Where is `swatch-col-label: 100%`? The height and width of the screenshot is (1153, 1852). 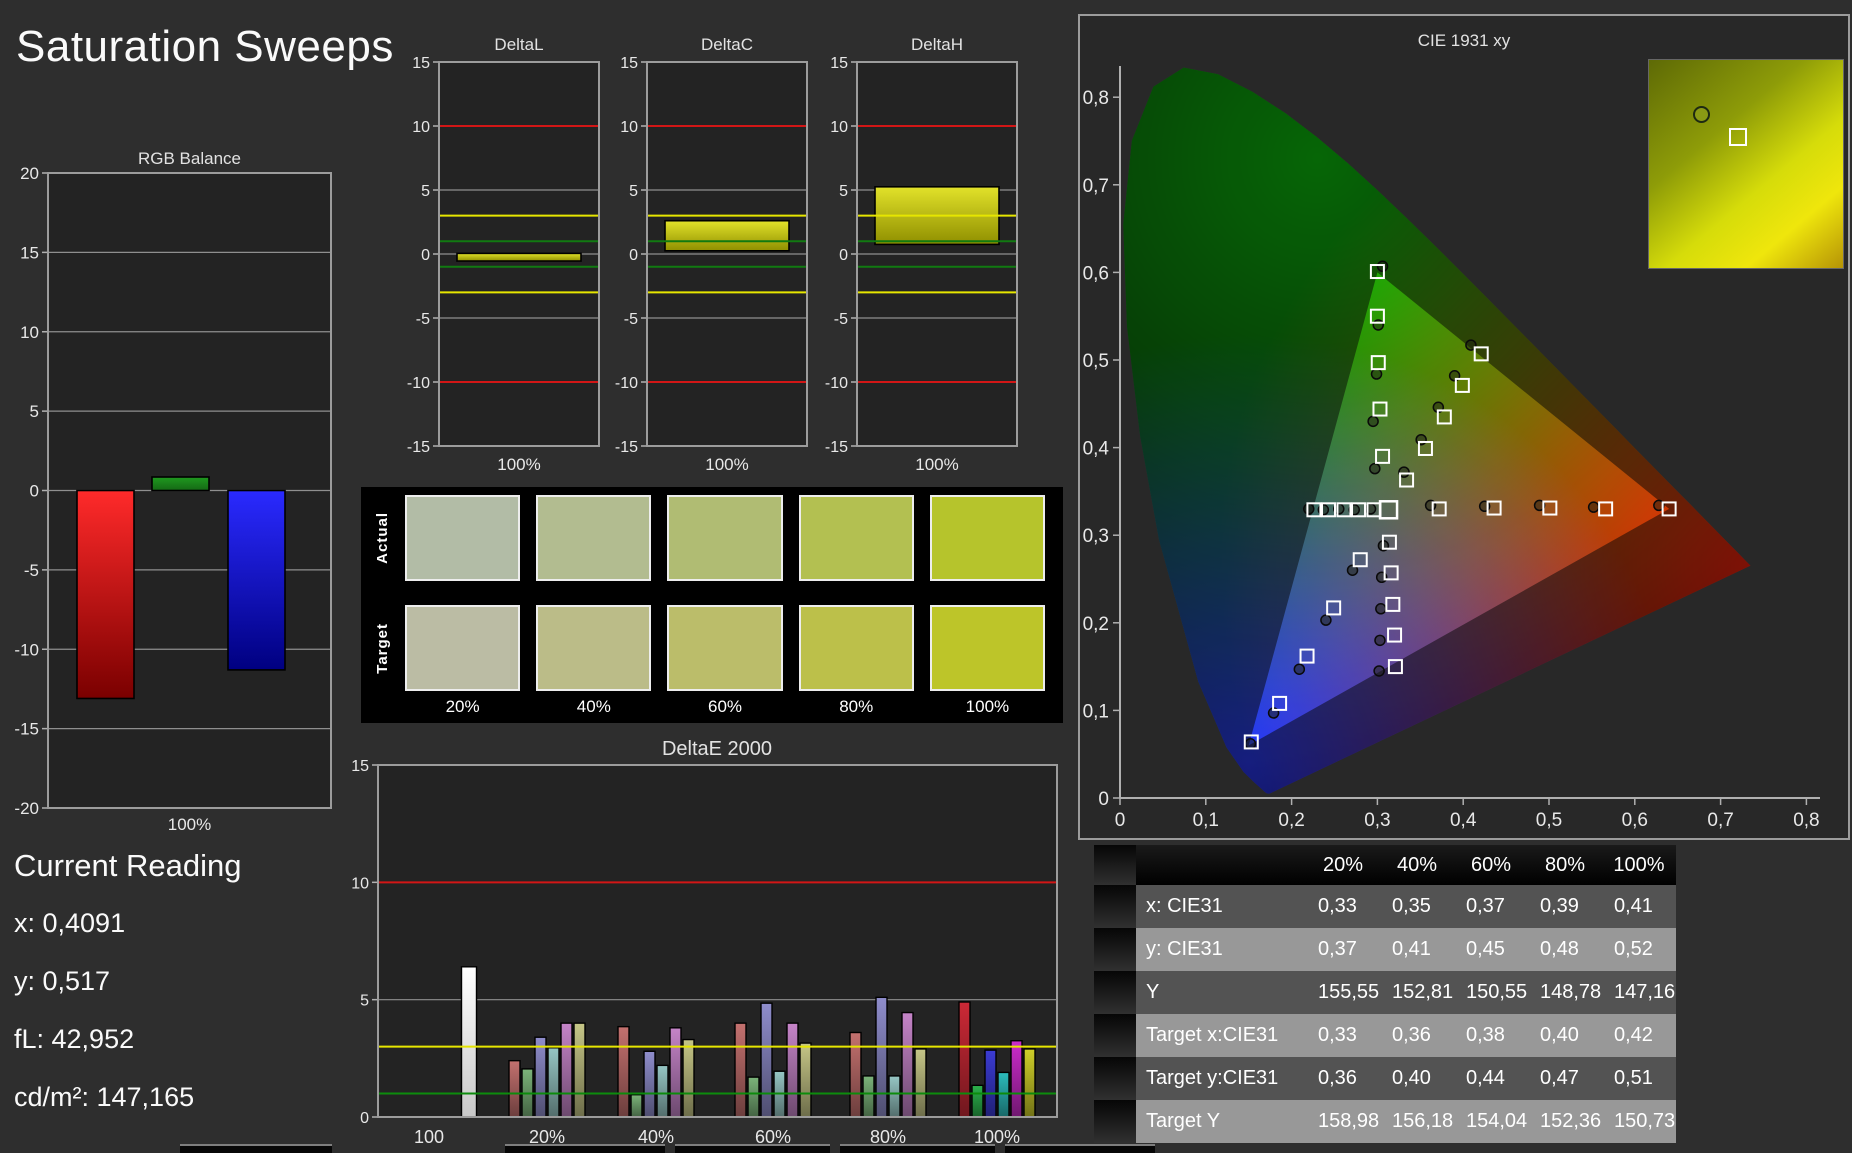 swatch-col-label: 100% is located at coordinates (987, 706).